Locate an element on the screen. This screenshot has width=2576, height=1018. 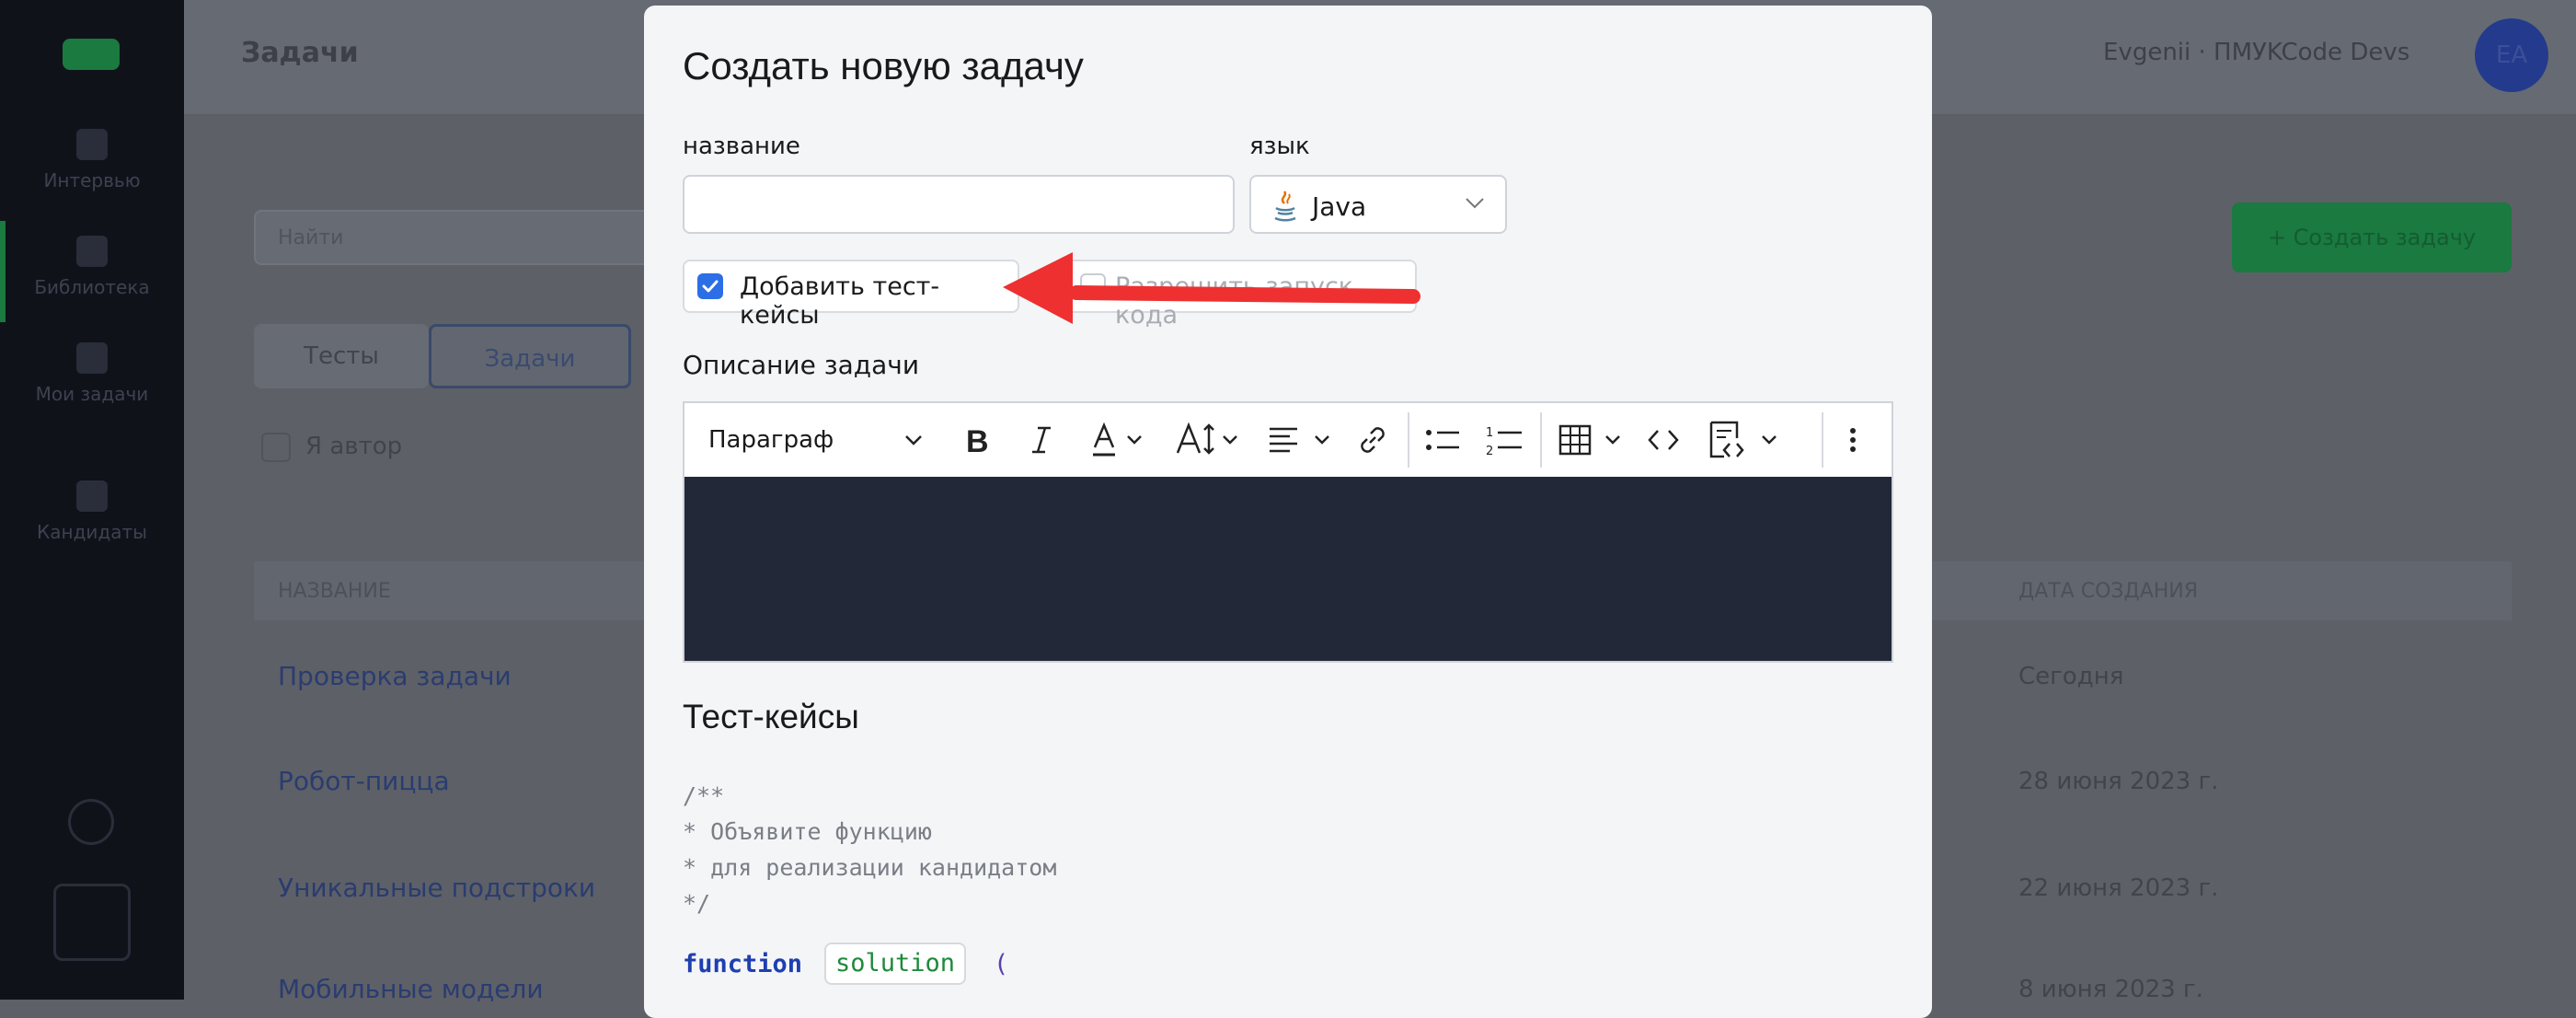
font-color-button is located at coordinates (1118, 440).